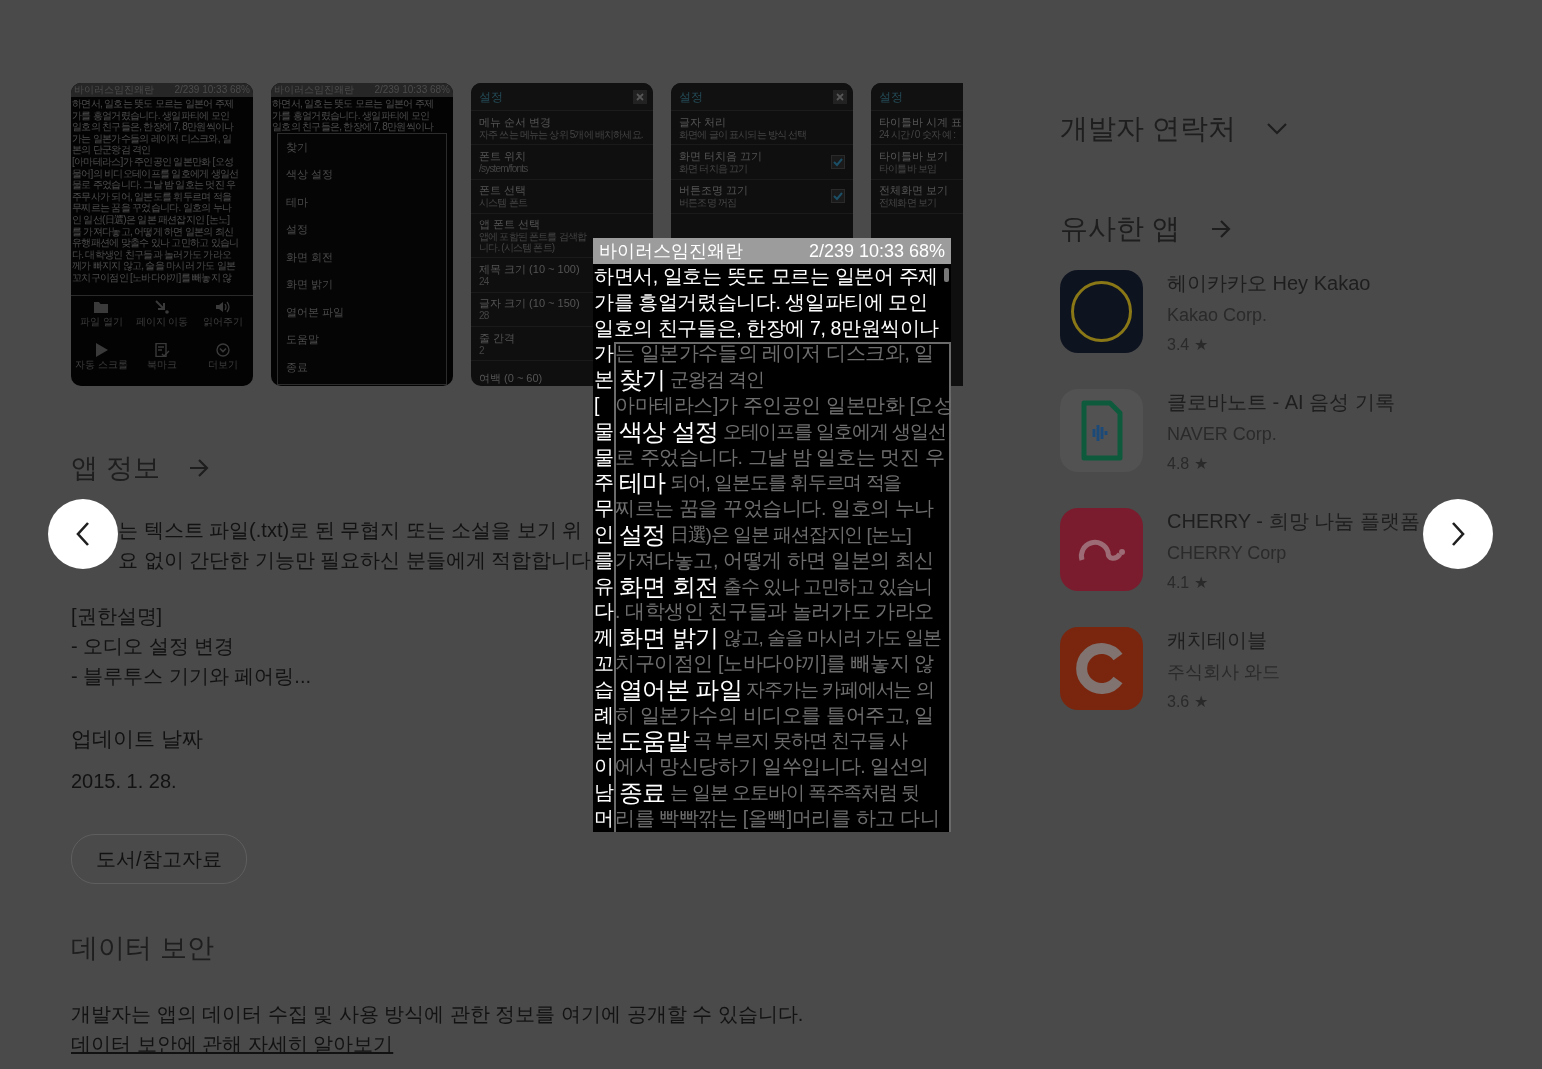 The height and width of the screenshot is (1069, 1542). Describe the element at coordinates (497, 338) in the screenshot. I see `setting-title: 줄 간격` at that location.